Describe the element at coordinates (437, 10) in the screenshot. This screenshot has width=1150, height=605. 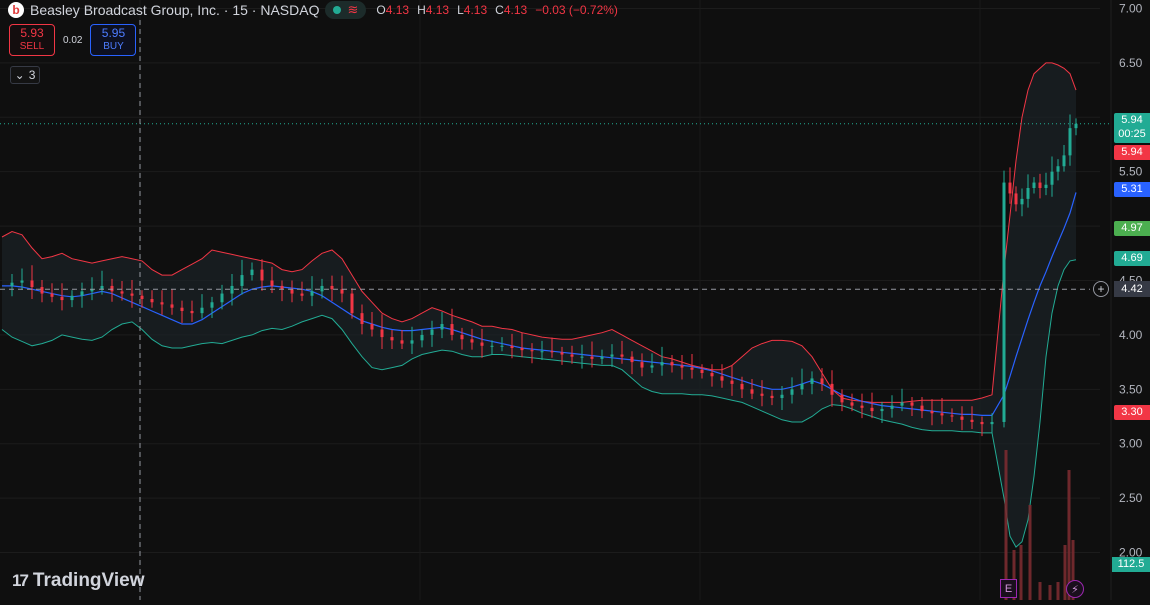
I see `high-value: 4.13` at that location.